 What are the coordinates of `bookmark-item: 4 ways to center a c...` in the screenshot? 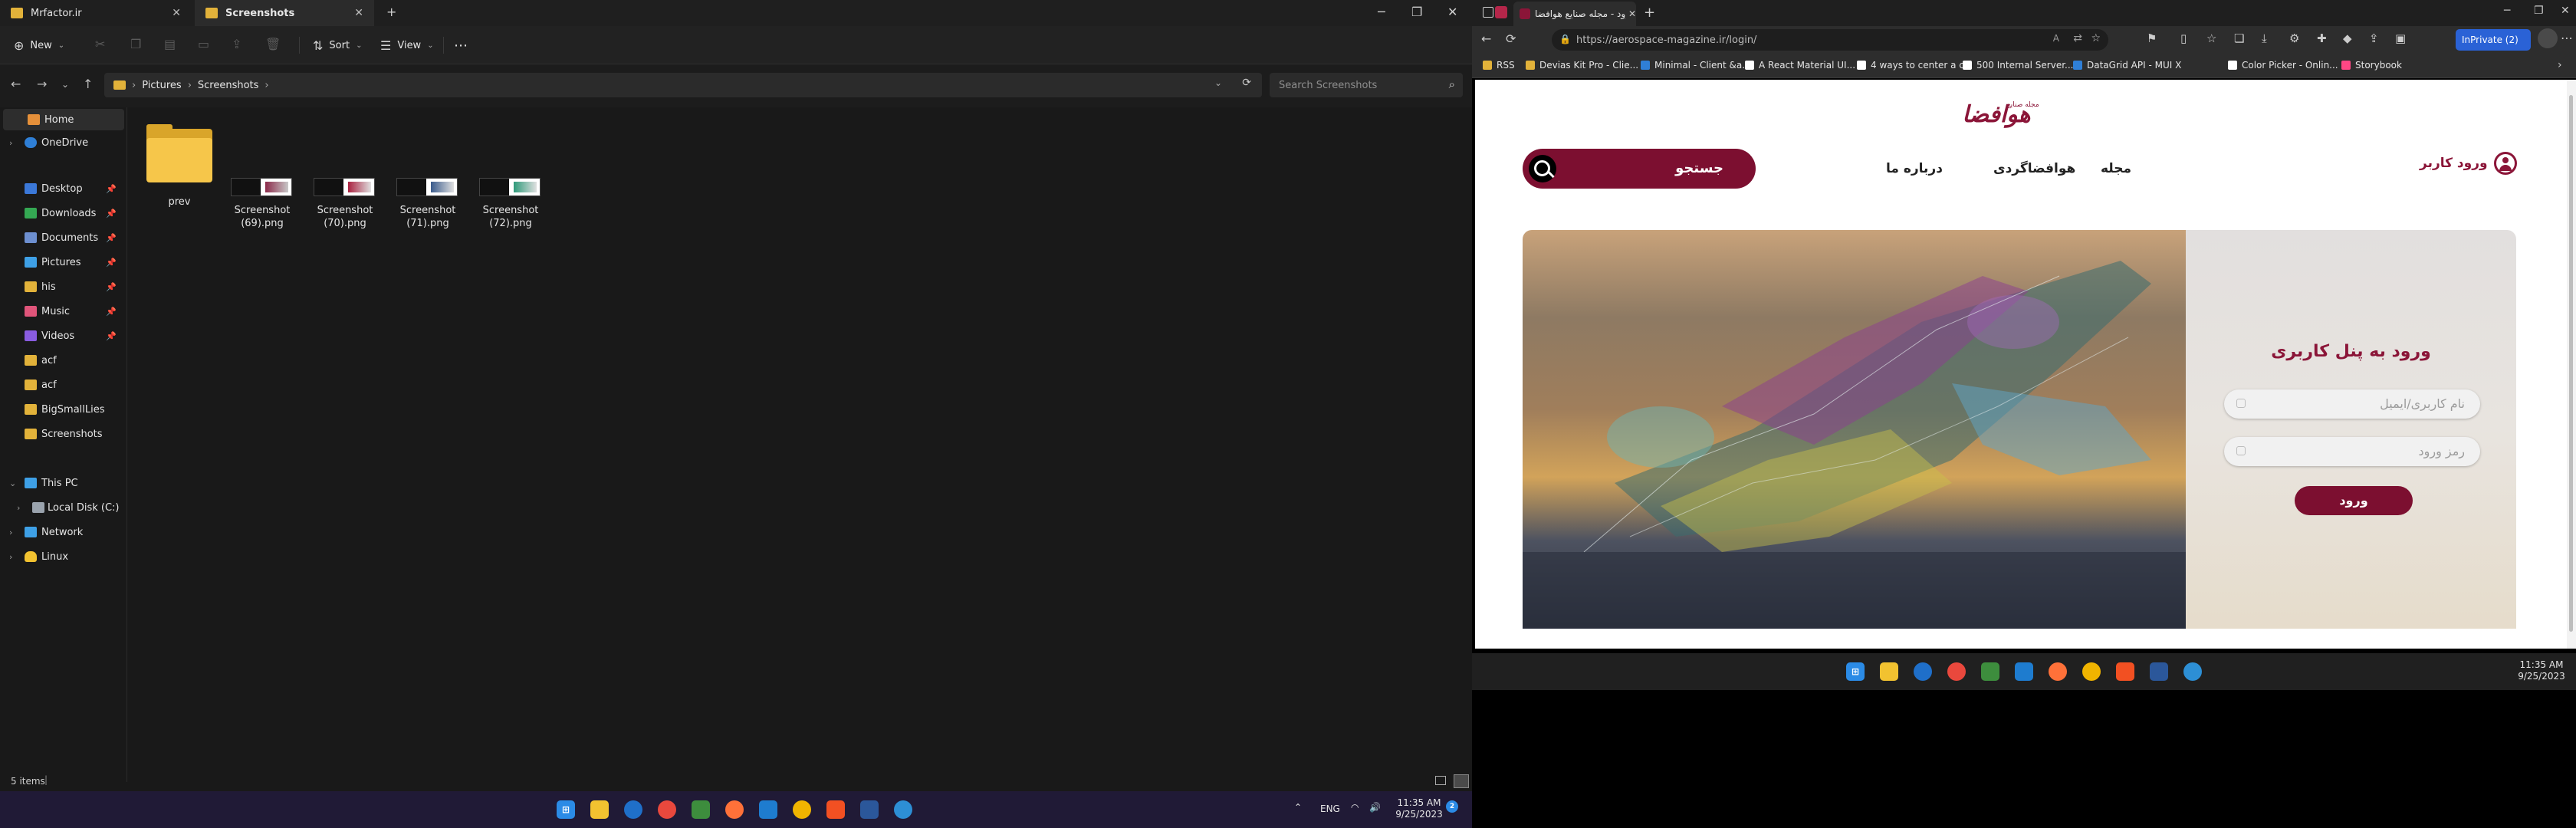 It's located at (1915, 66).